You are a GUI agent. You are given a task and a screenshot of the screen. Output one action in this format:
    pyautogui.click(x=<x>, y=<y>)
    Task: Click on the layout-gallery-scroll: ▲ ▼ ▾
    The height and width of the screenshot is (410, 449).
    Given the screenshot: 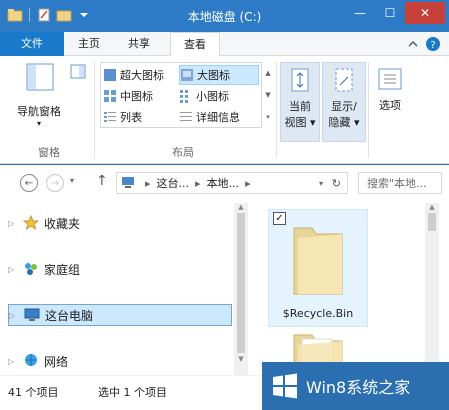 What is the action you would take?
    pyautogui.click(x=268, y=95)
    